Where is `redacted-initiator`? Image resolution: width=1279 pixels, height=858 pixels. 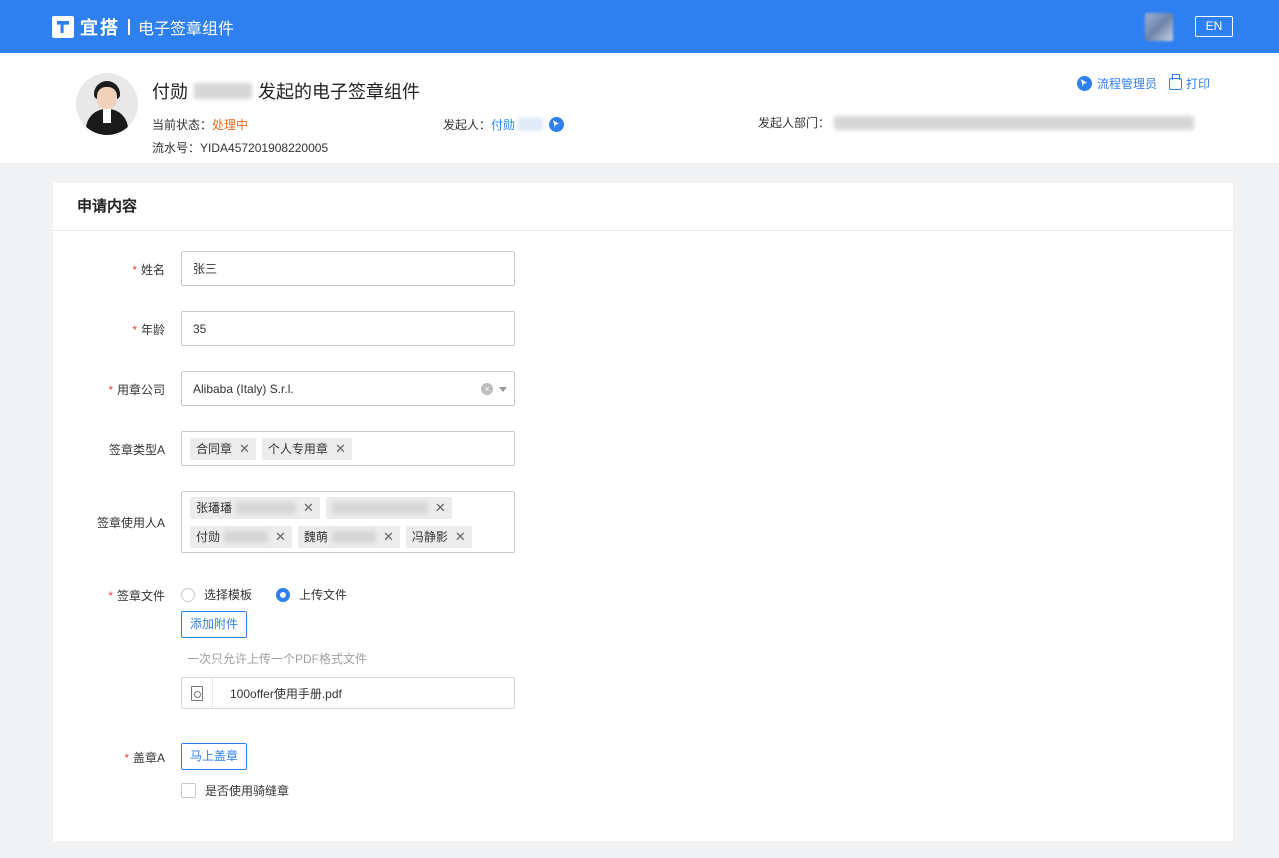
redacted-initiator is located at coordinates (530, 124).